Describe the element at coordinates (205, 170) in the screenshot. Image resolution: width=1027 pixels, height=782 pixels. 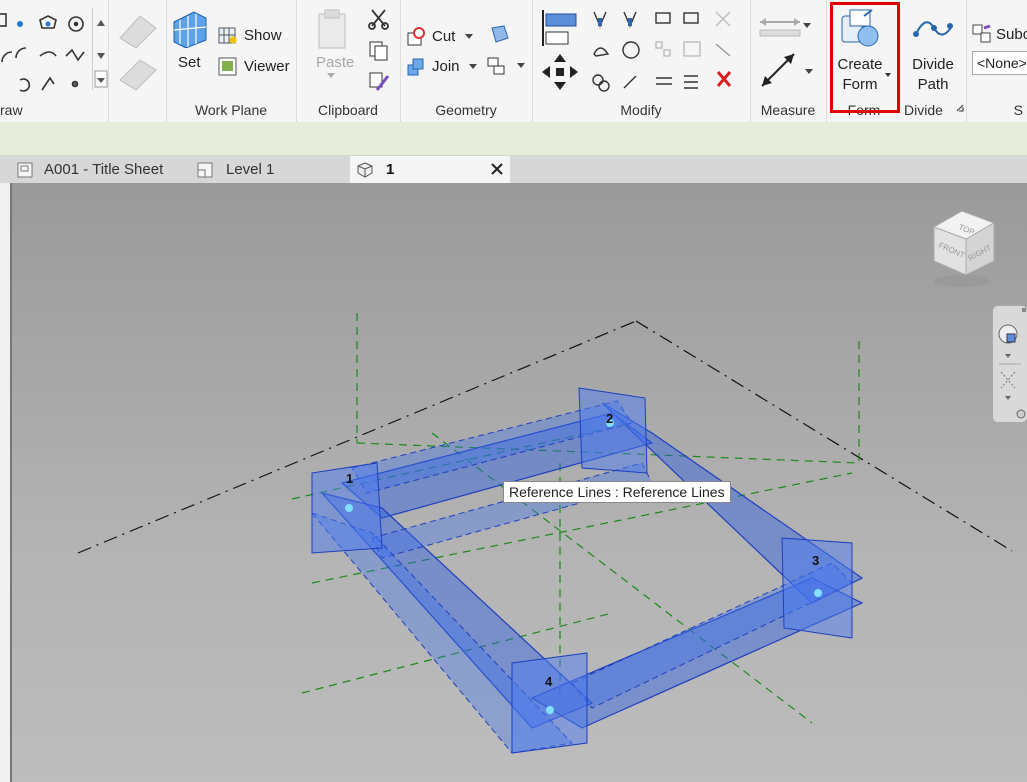
I see `floor-plan-icon` at that location.